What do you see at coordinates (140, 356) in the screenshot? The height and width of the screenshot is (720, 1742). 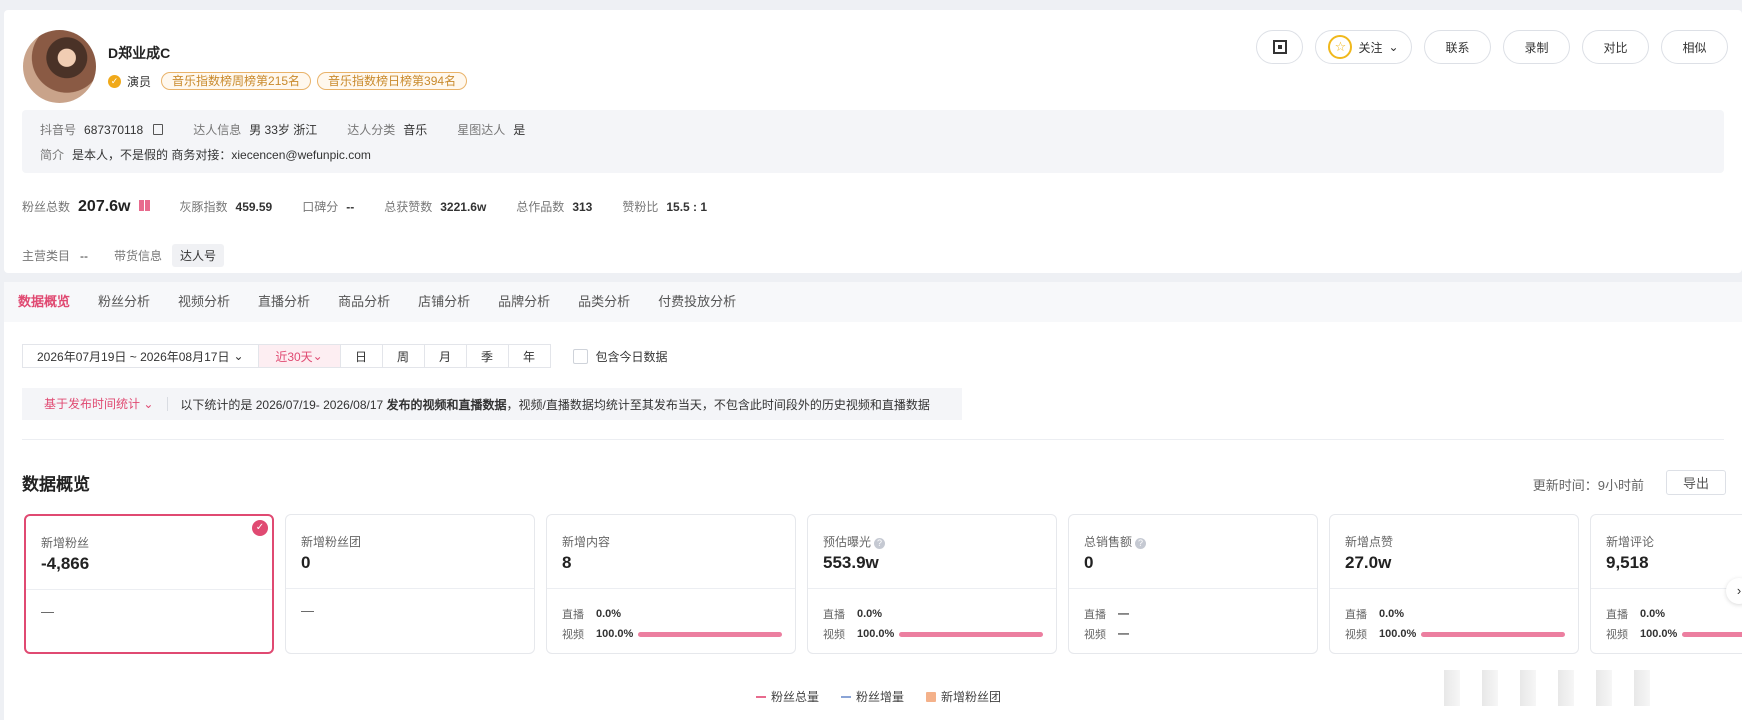 I see `date-range-picker: 2026年07月19日 ~ 2026年08月17日 ⌄` at bounding box center [140, 356].